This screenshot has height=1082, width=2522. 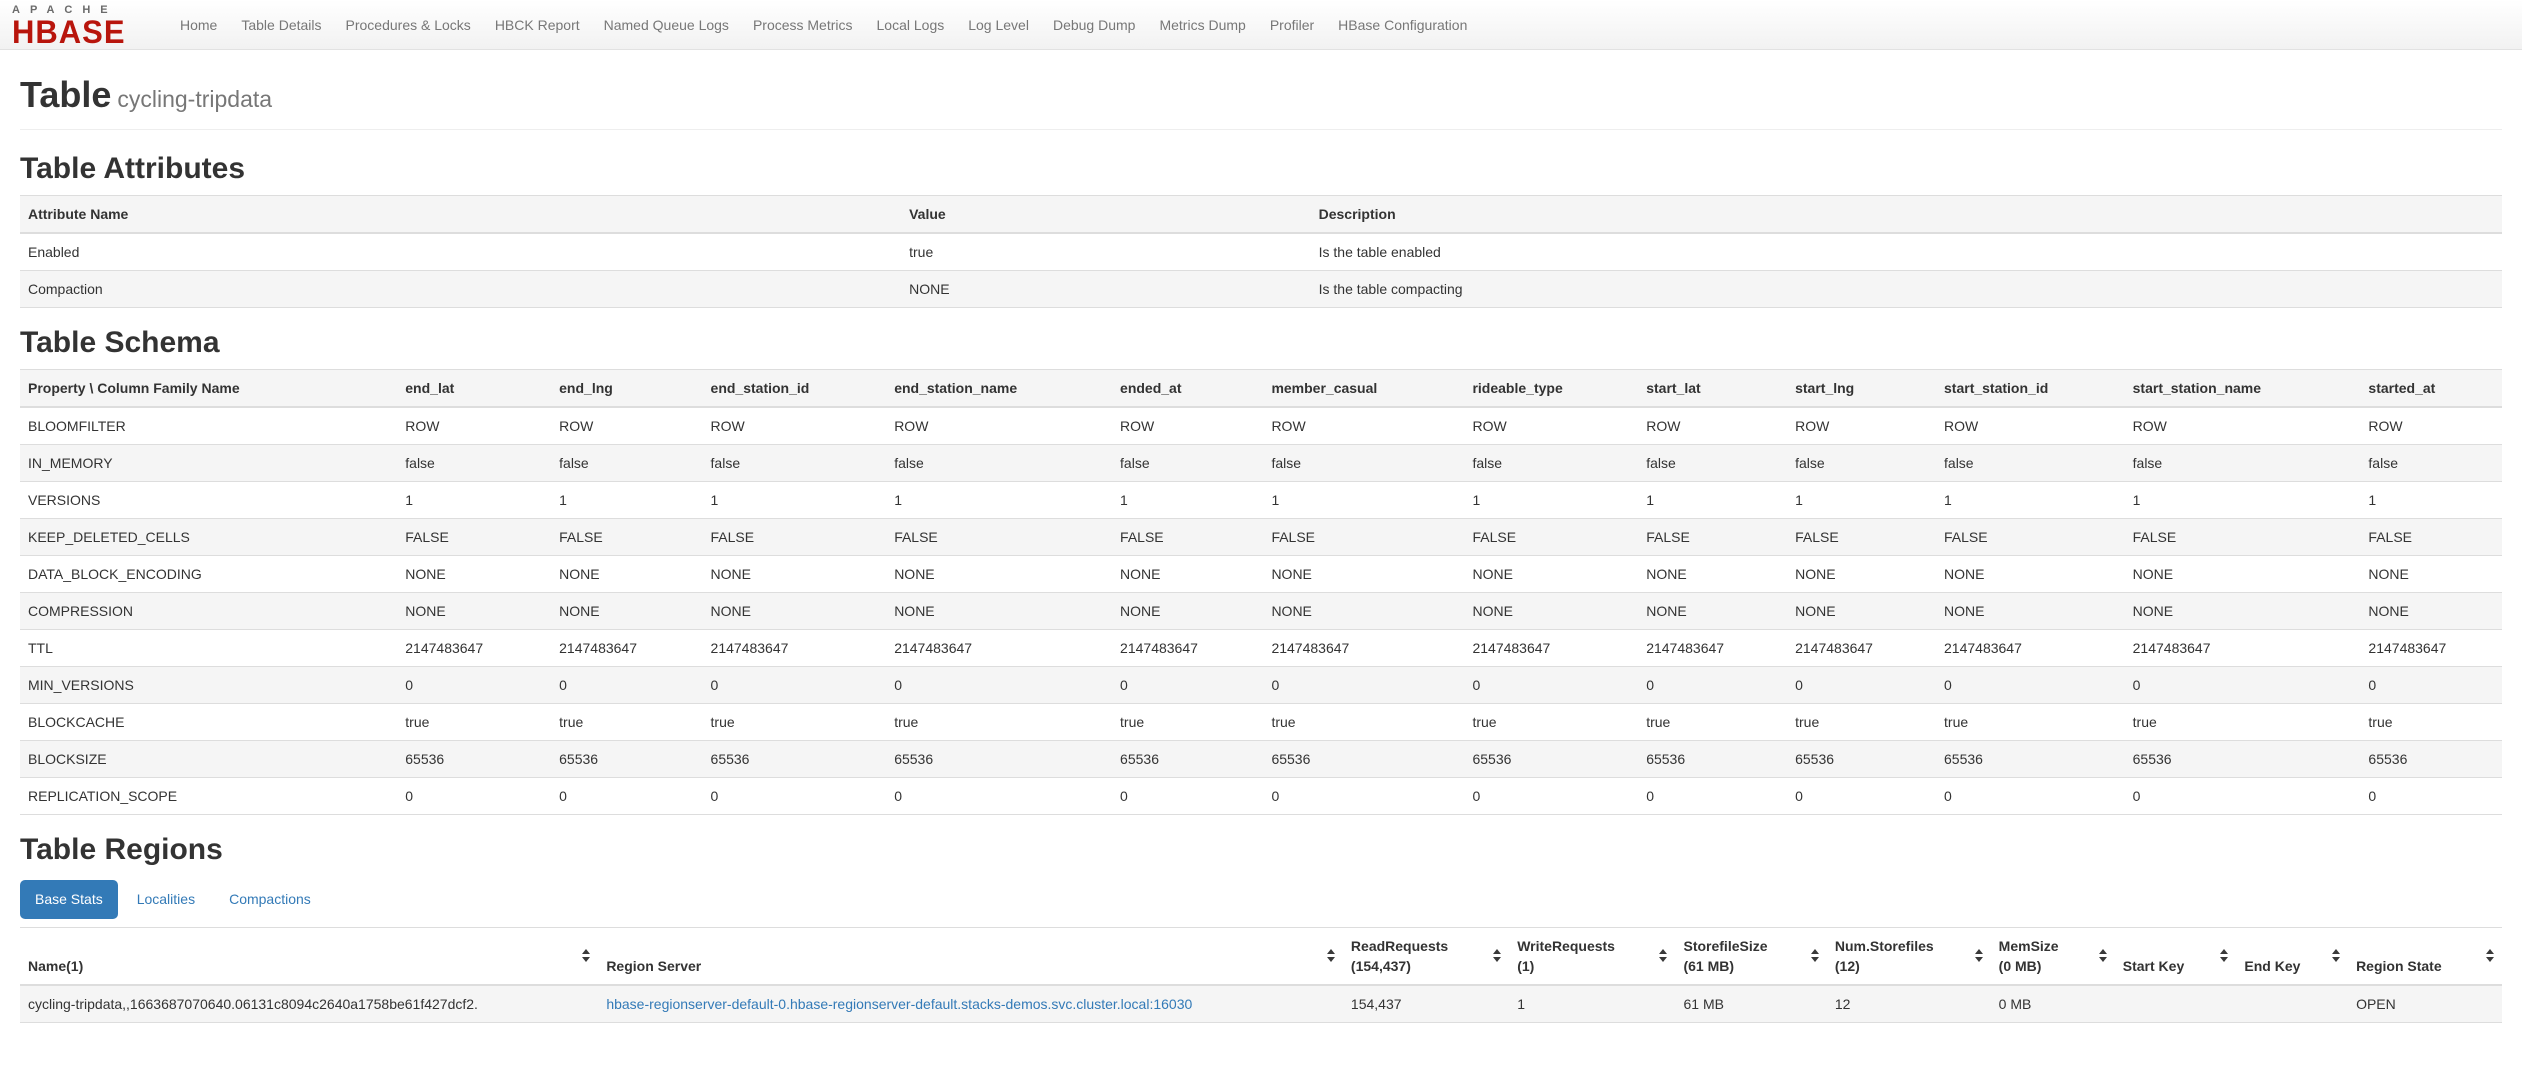 I want to click on region-tab: Localities, so click(x=166, y=899).